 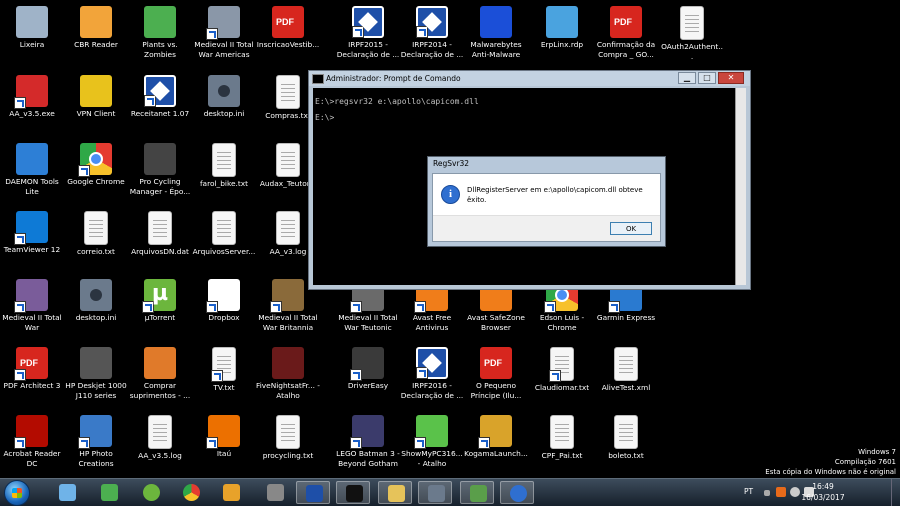 I want to click on desktop-icon: TV.txt, so click(x=224, y=377).